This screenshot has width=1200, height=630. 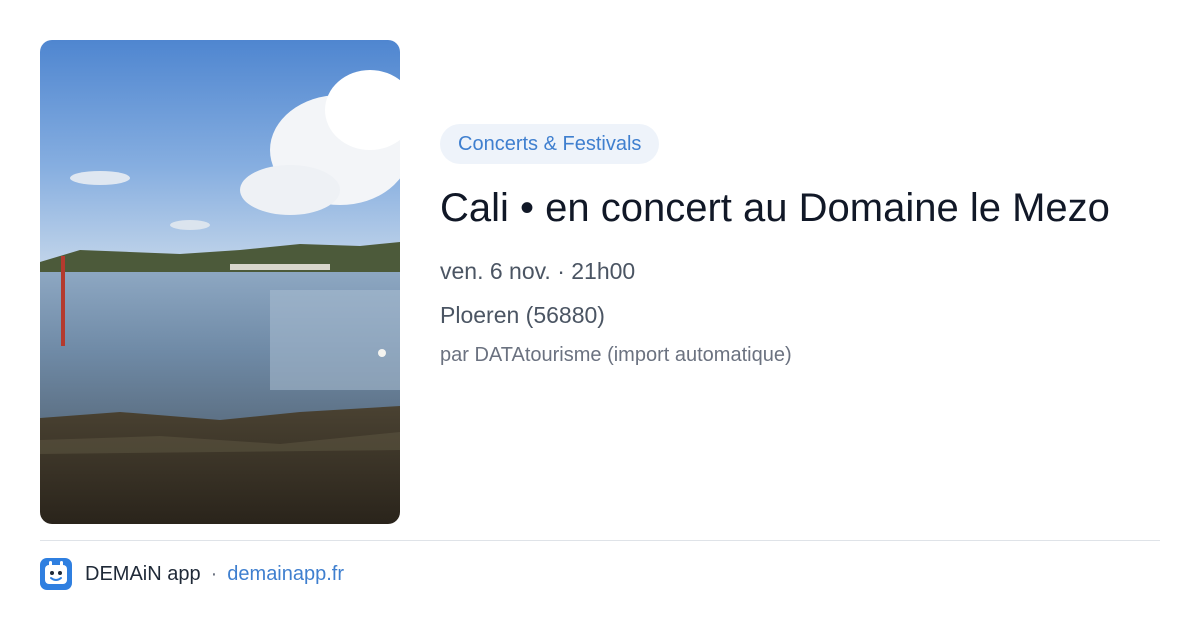 What do you see at coordinates (285, 574) in the screenshot?
I see `app-website-link: demainapp.fr` at bounding box center [285, 574].